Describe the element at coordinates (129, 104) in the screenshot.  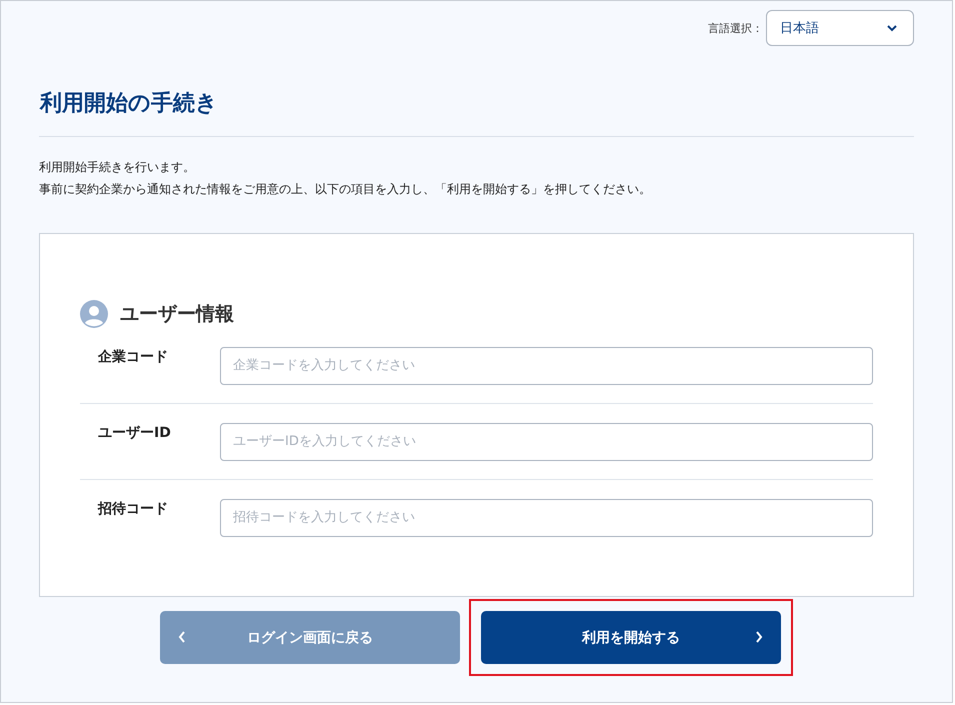
I see `page-title: 利用開始の手続き` at that location.